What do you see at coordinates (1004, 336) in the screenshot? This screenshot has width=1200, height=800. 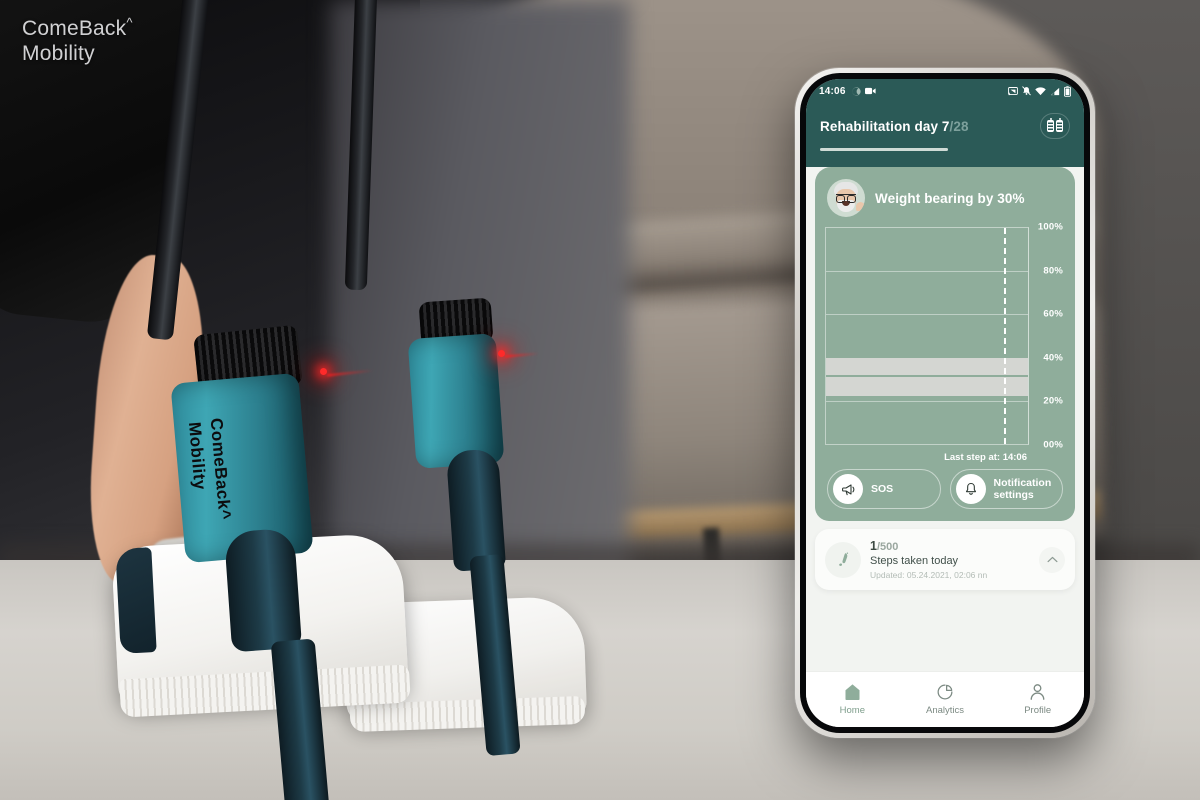 I see `current-time-marker` at bounding box center [1004, 336].